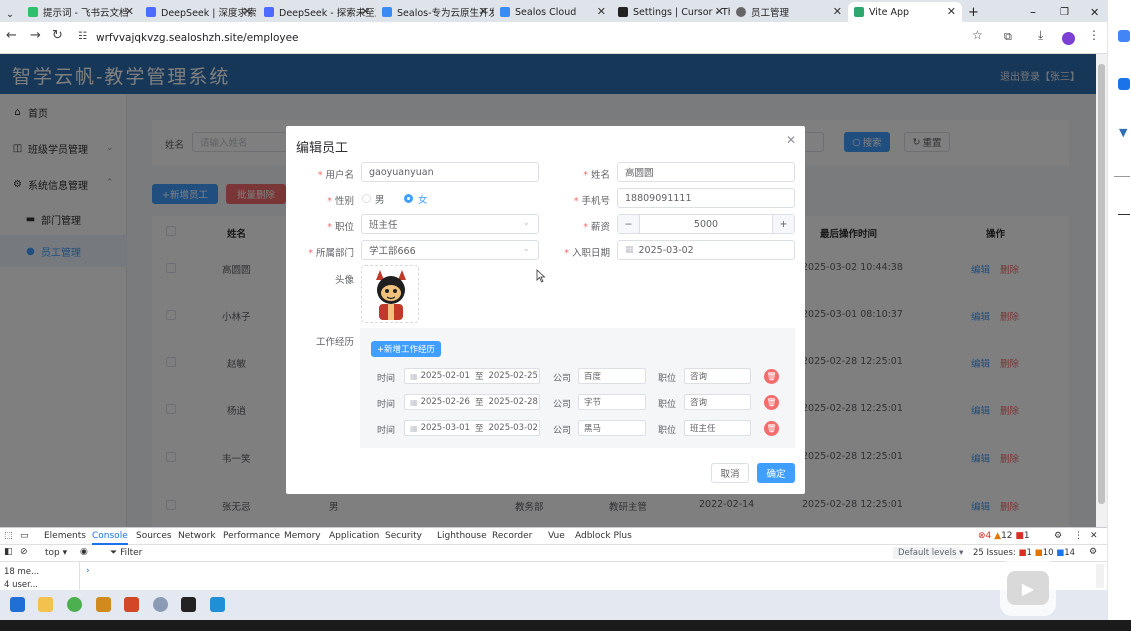 The height and width of the screenshot is (631, 1131). Describe the element at coordinates (512, 536) in the screenshot. I see `devtools-tab: Recorder` at that location.